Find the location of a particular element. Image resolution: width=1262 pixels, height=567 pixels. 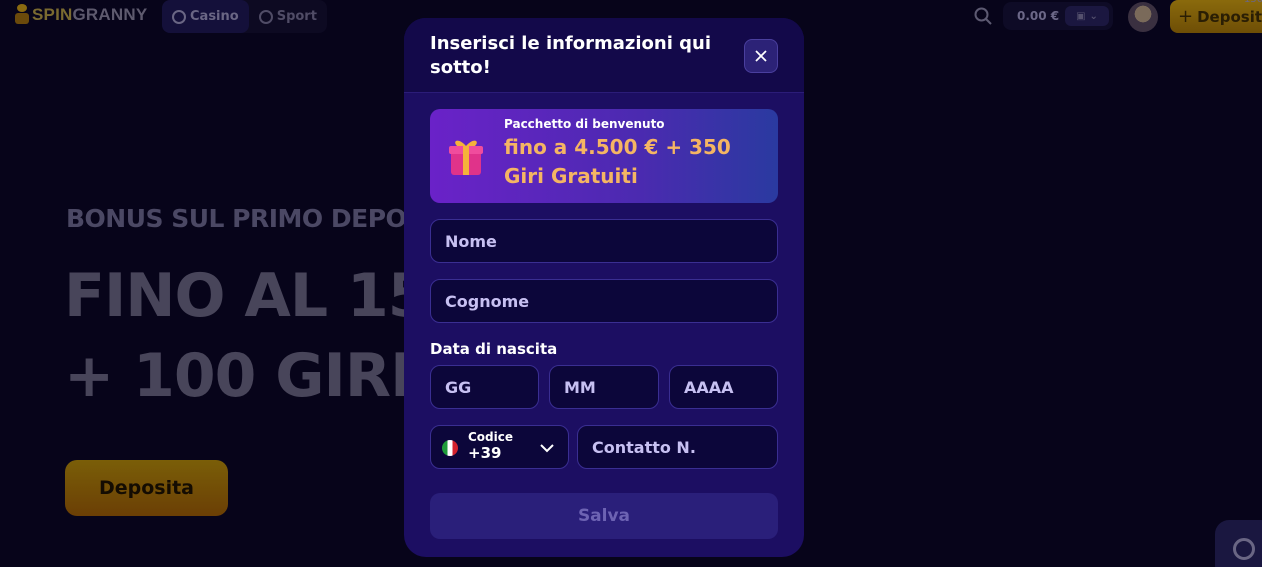

dob-year-placeholder: AAAA is located at coordinates (709, 387).